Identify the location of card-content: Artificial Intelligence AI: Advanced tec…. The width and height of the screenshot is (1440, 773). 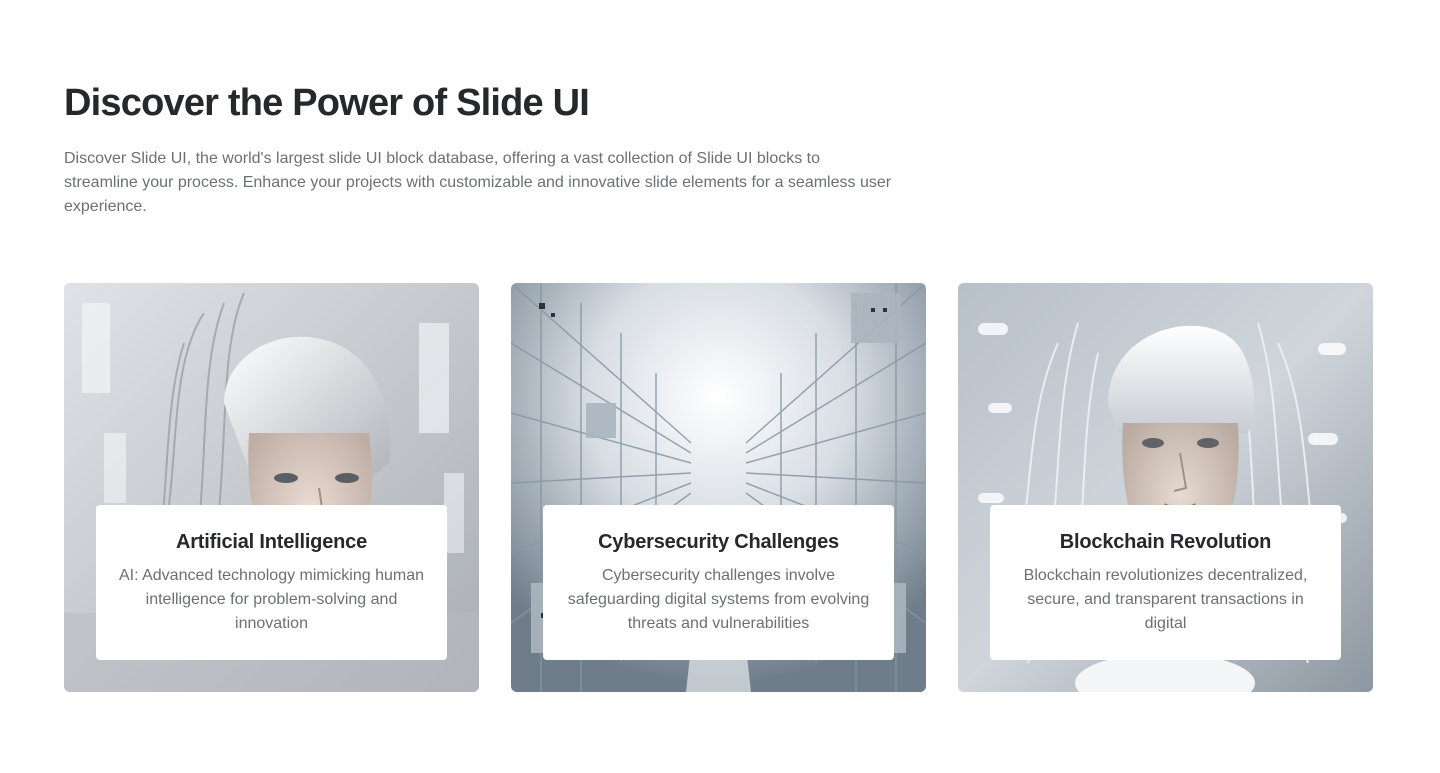
(271, 582).